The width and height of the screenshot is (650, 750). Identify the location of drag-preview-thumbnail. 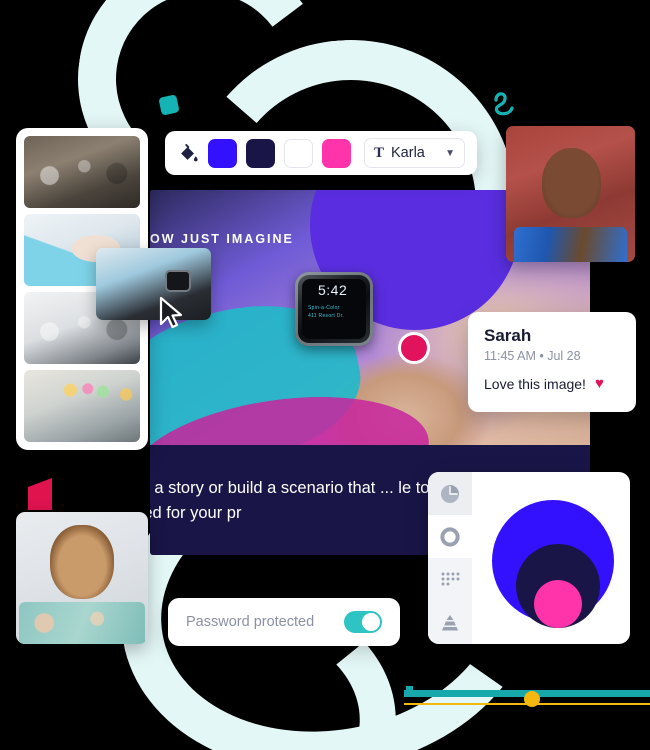
(153, 284).